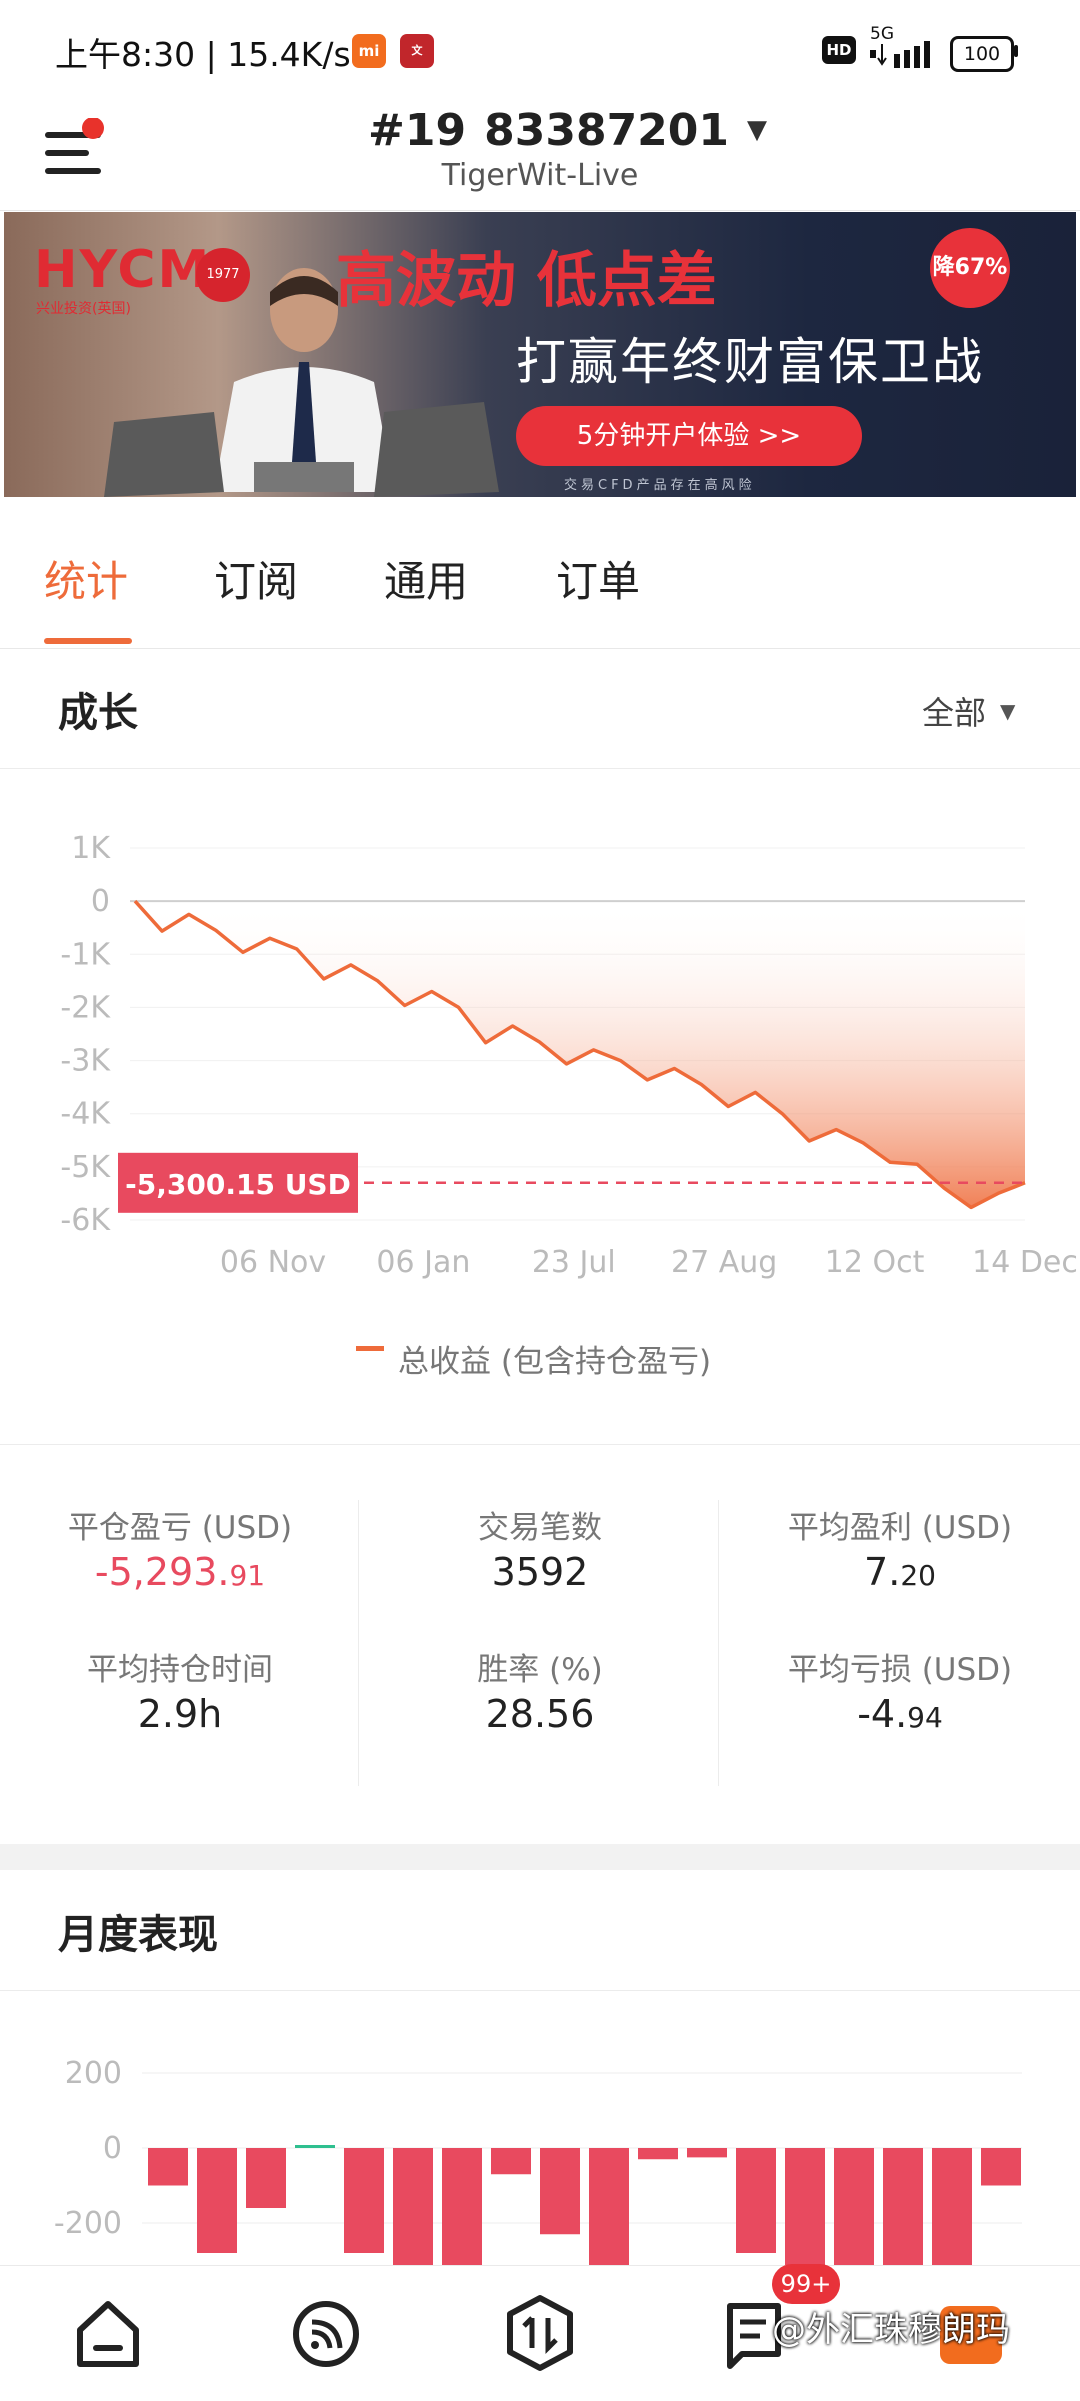 The image size is (1080, 2401). What do you see at coordinates (238, 1184) in the screenshot?
I see `current-value-label: -5,300.15 USD` at bounding box center [238, 1184].